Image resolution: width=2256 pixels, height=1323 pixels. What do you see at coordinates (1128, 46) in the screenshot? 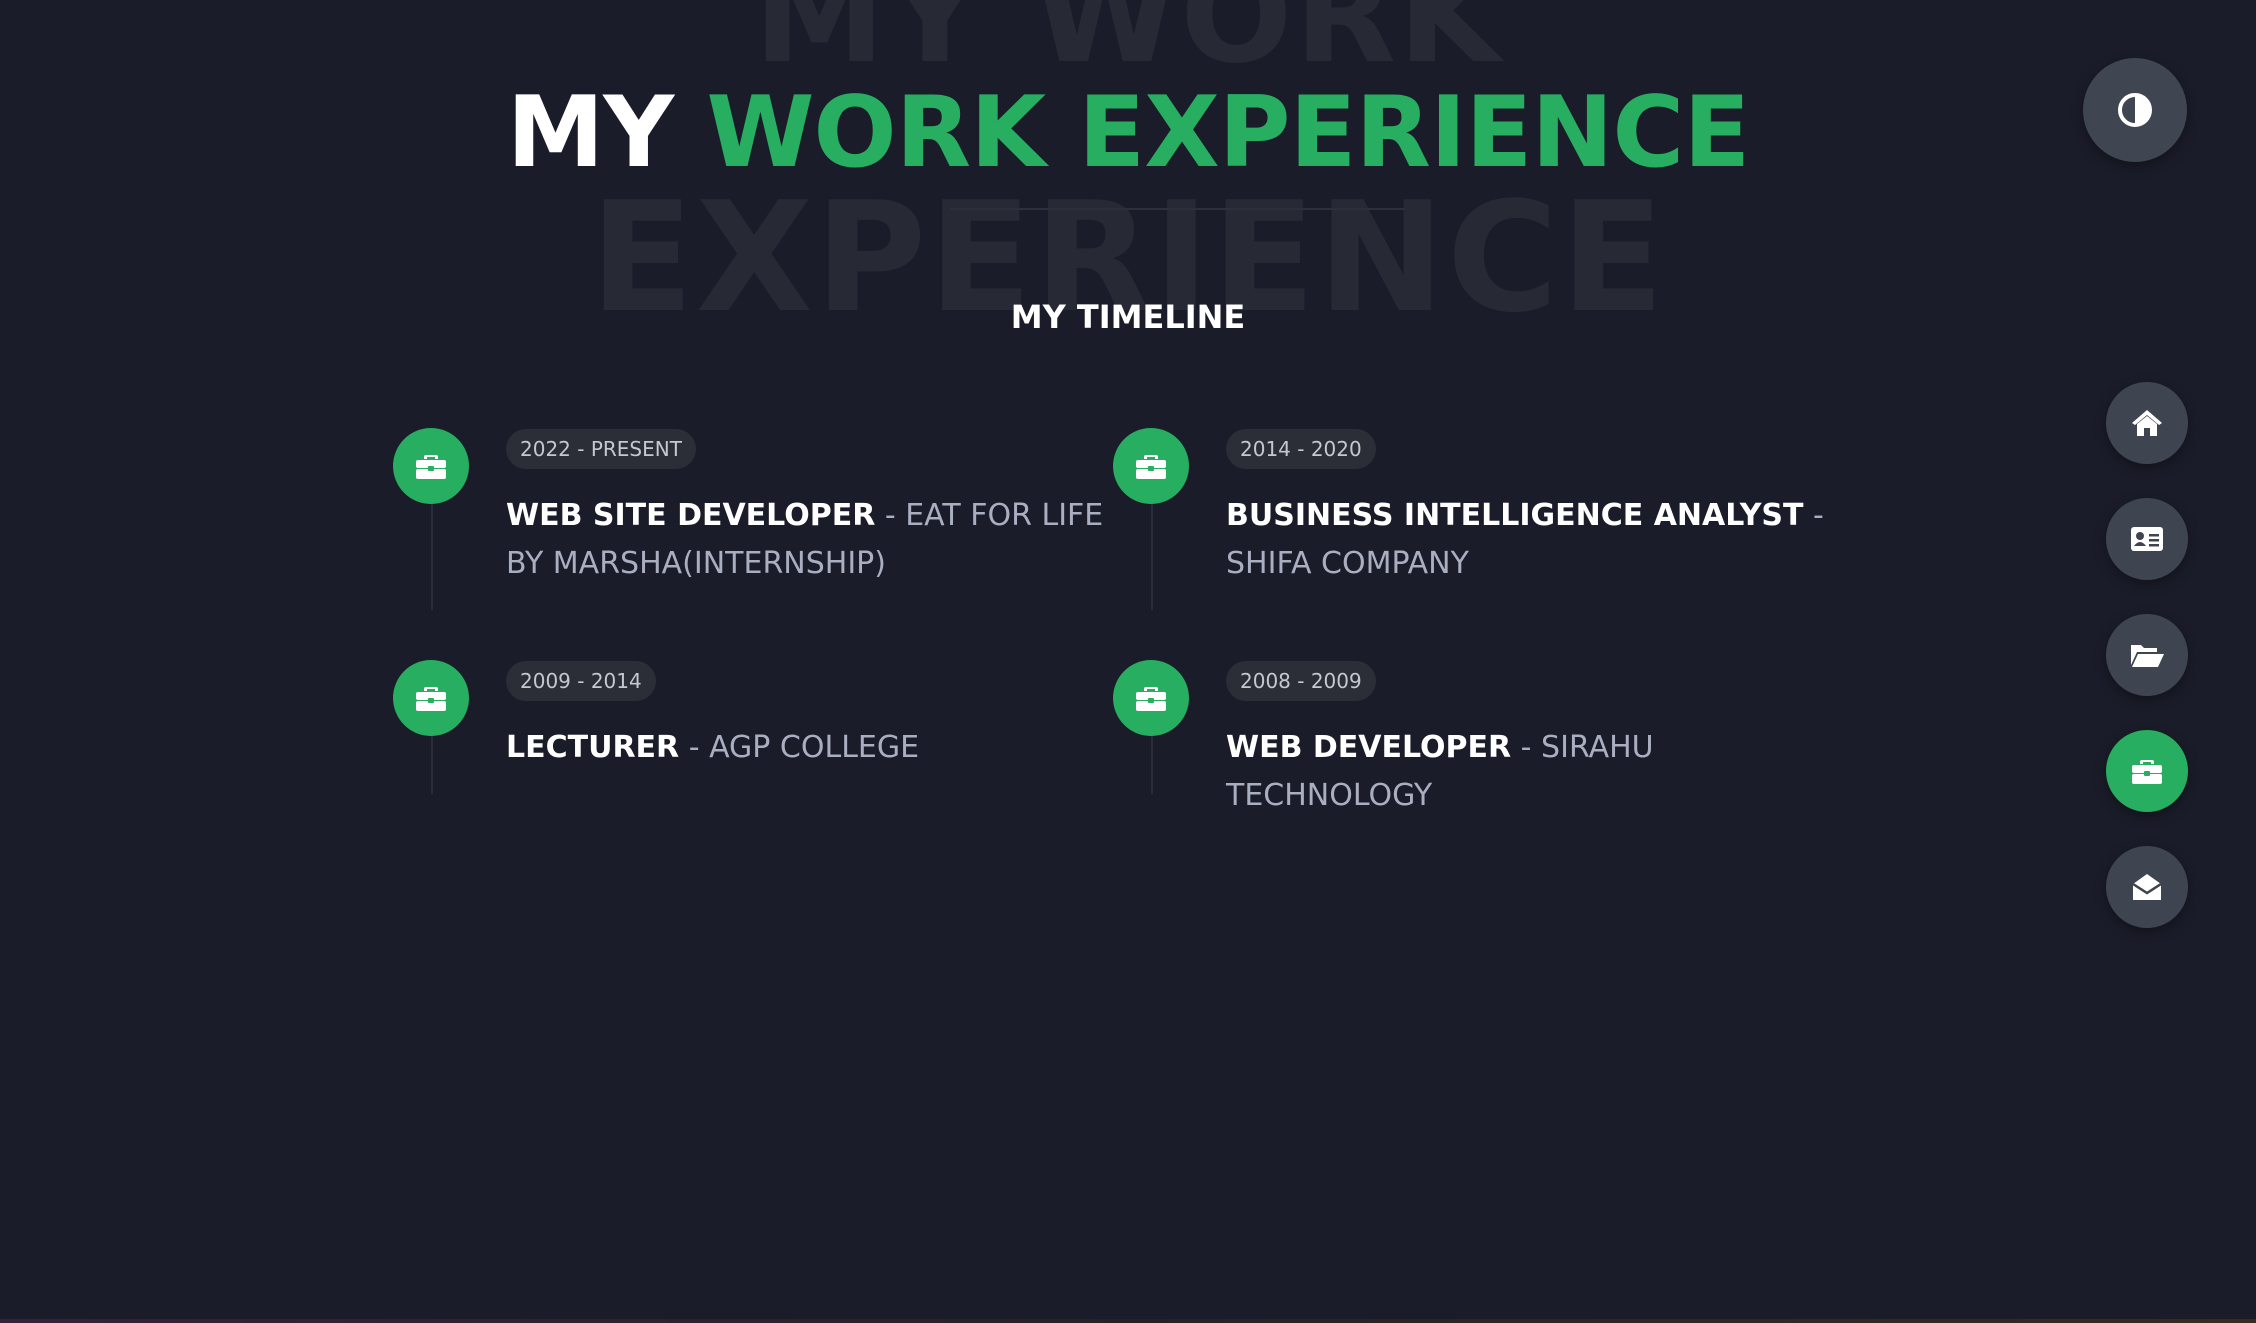
I see `watermark-line-1: MY WORK` at bounding box center [1128, 46].